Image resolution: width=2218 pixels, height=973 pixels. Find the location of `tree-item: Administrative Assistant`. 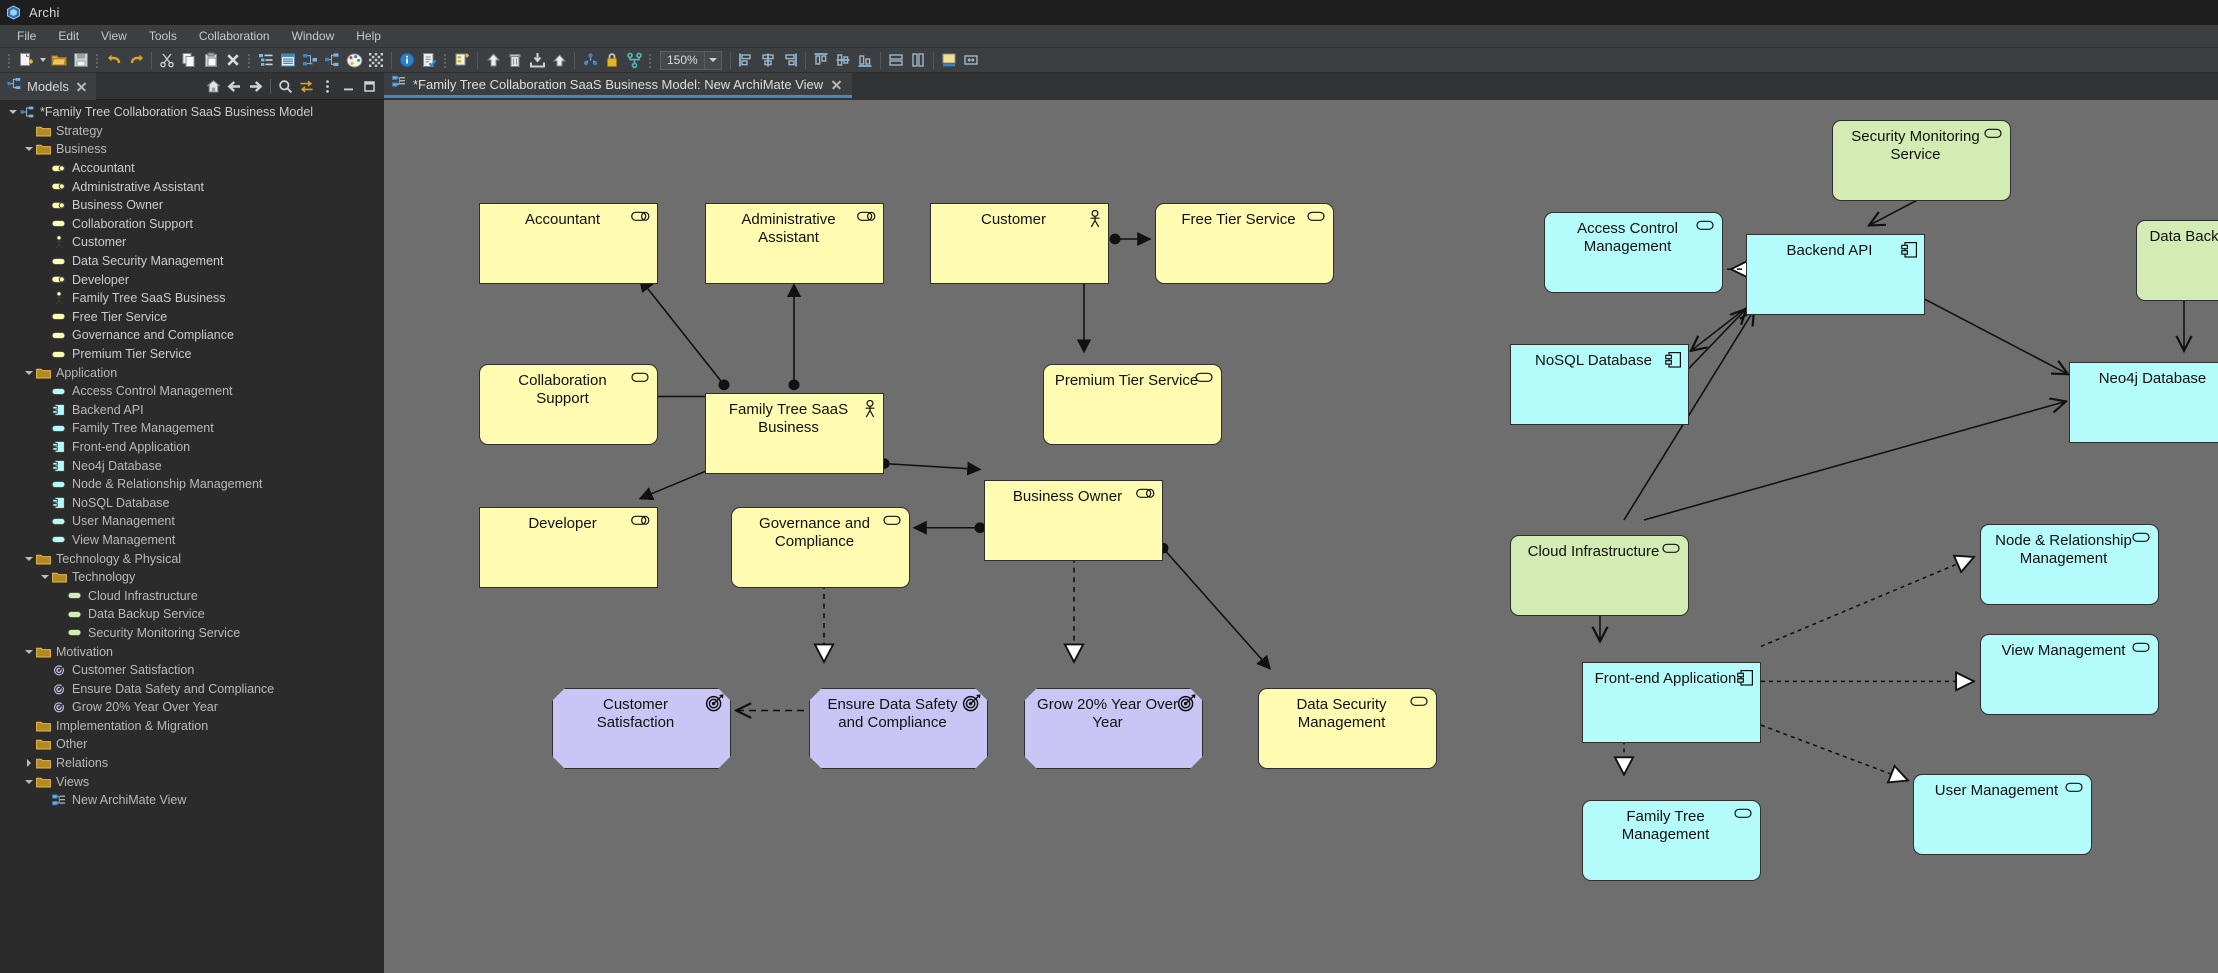

tree-item: Administrative Assistant is located at coordinates (192, 186).